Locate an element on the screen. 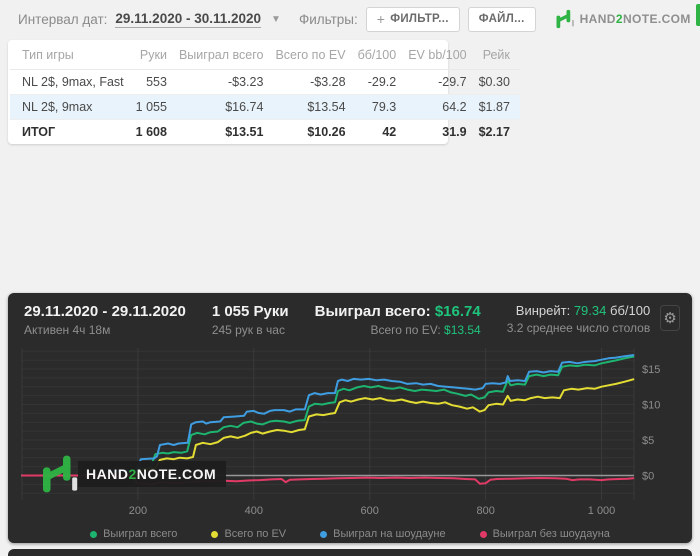 The image size is (700, 556). session-hands-block: 1 055 Руки 245 рук в час is located at coordinates (250, 320).